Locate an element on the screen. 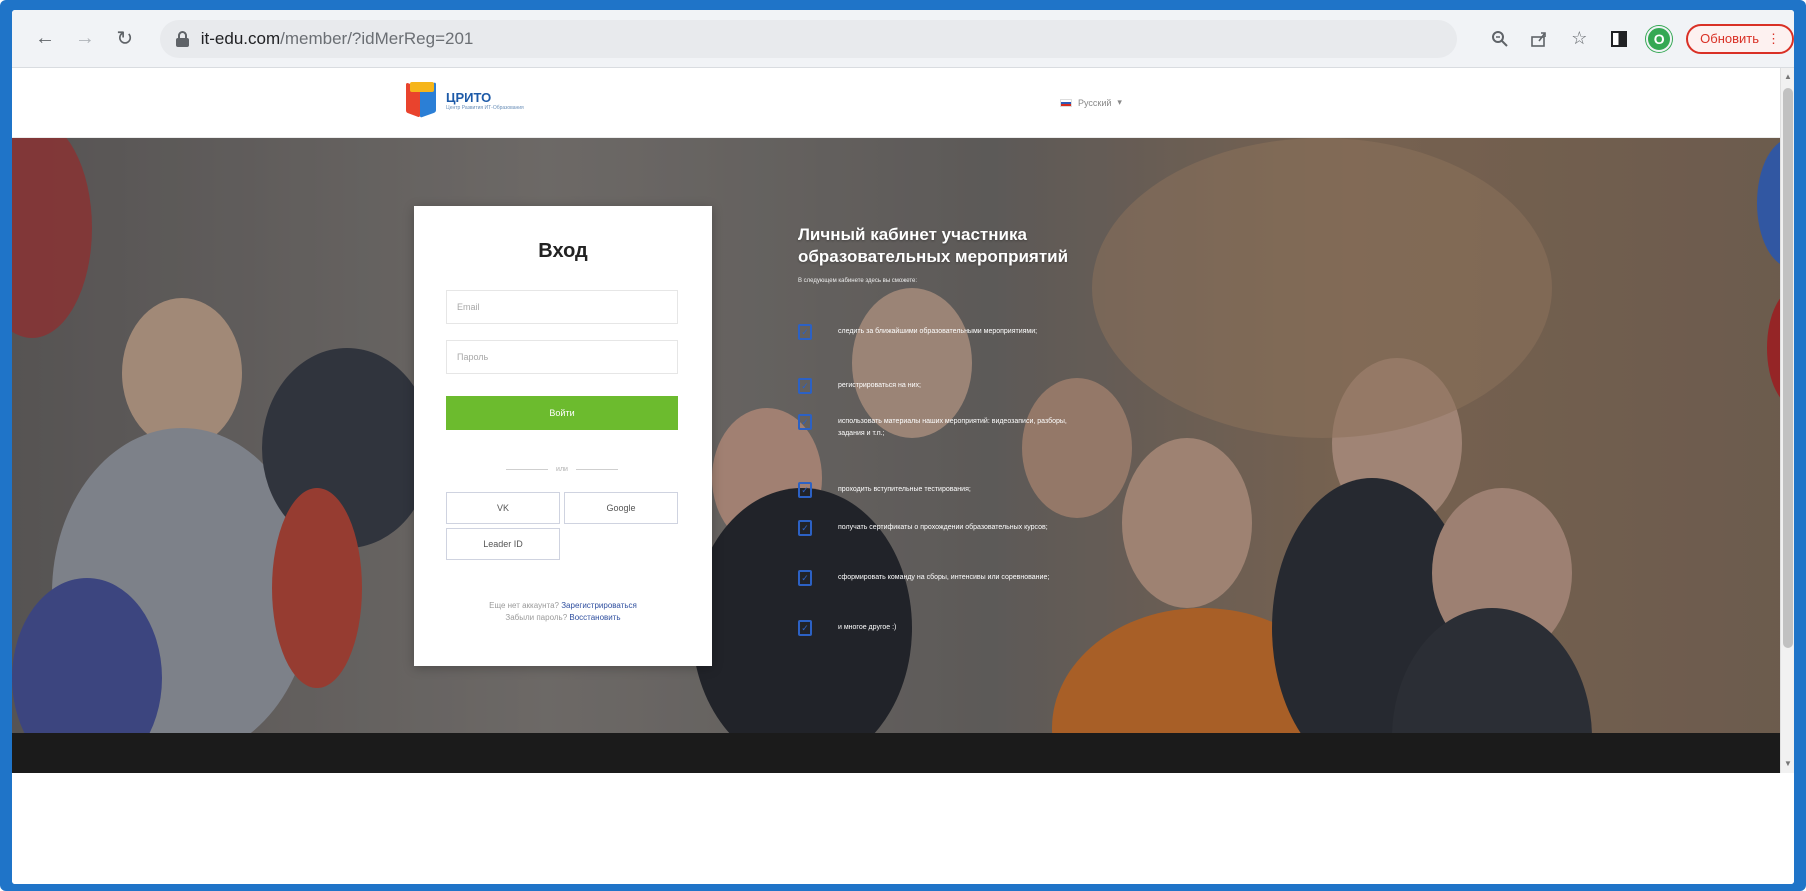 This screenshot has height=891, width=1806. email-field is located at coordinates (562, 307).